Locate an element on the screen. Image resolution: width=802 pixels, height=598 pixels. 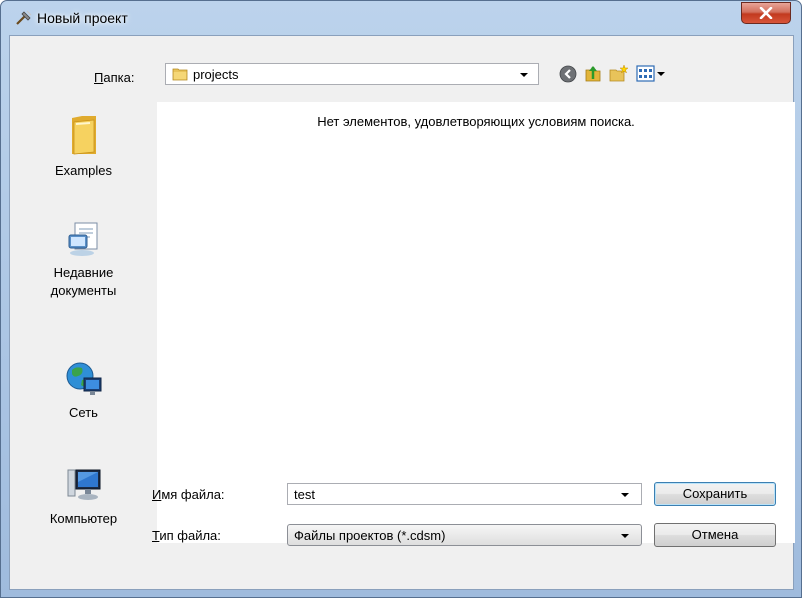
place-computer: Компьютер is located at coordinates (83, 496).